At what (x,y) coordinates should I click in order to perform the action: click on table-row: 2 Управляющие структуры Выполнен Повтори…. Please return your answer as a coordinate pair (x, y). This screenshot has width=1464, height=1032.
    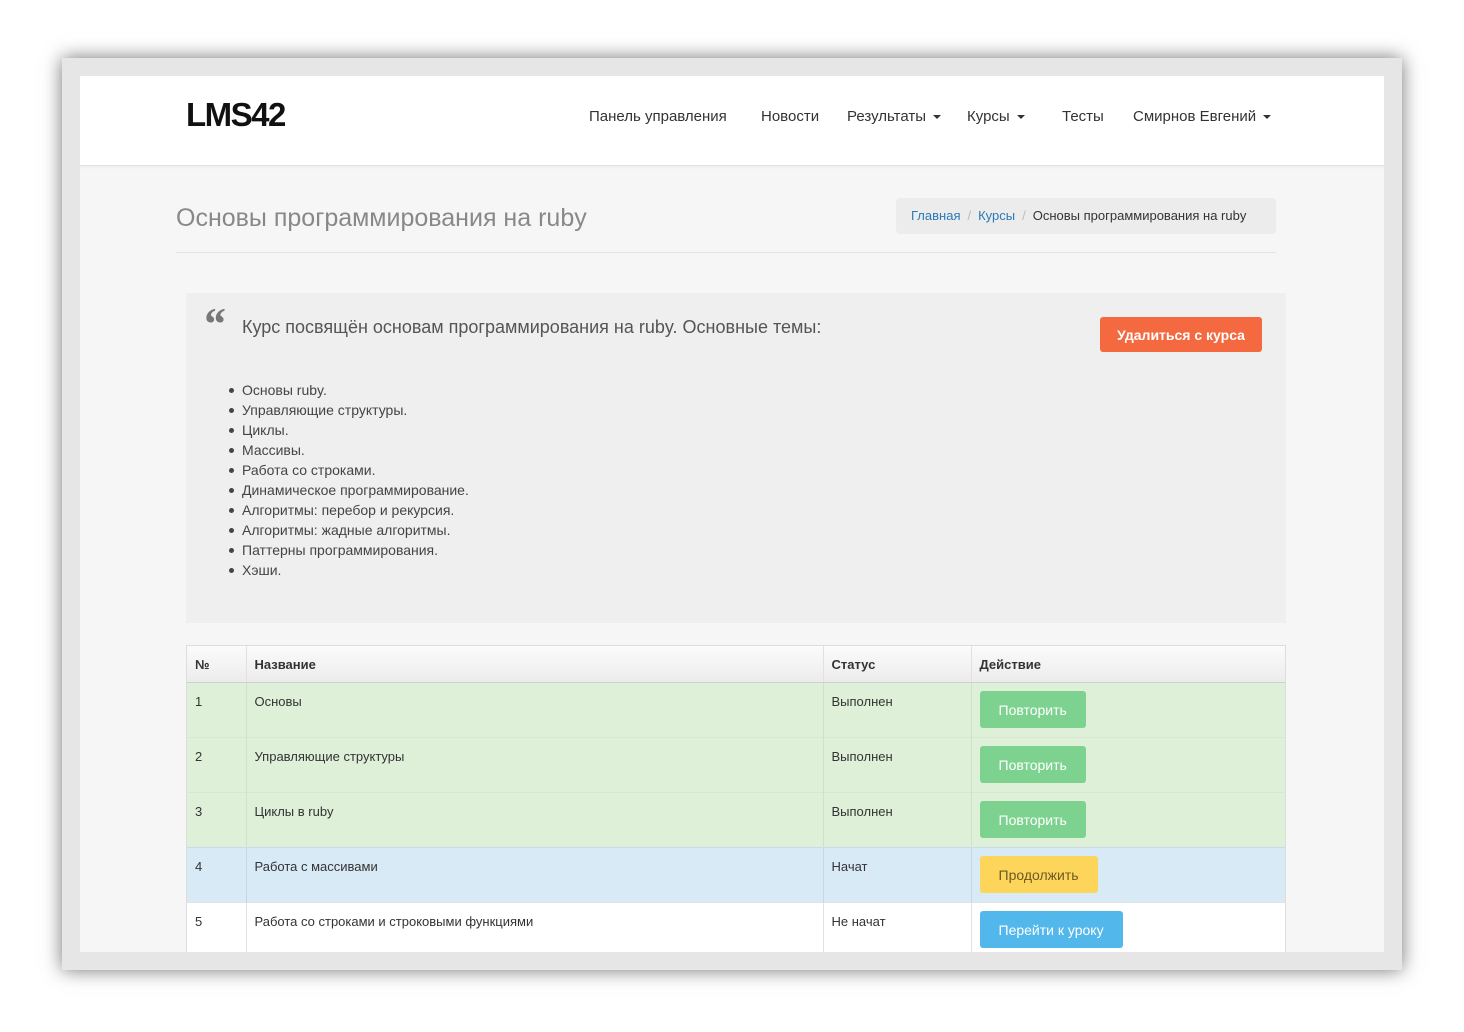
    Looking at the image, I should click on (736, 765).